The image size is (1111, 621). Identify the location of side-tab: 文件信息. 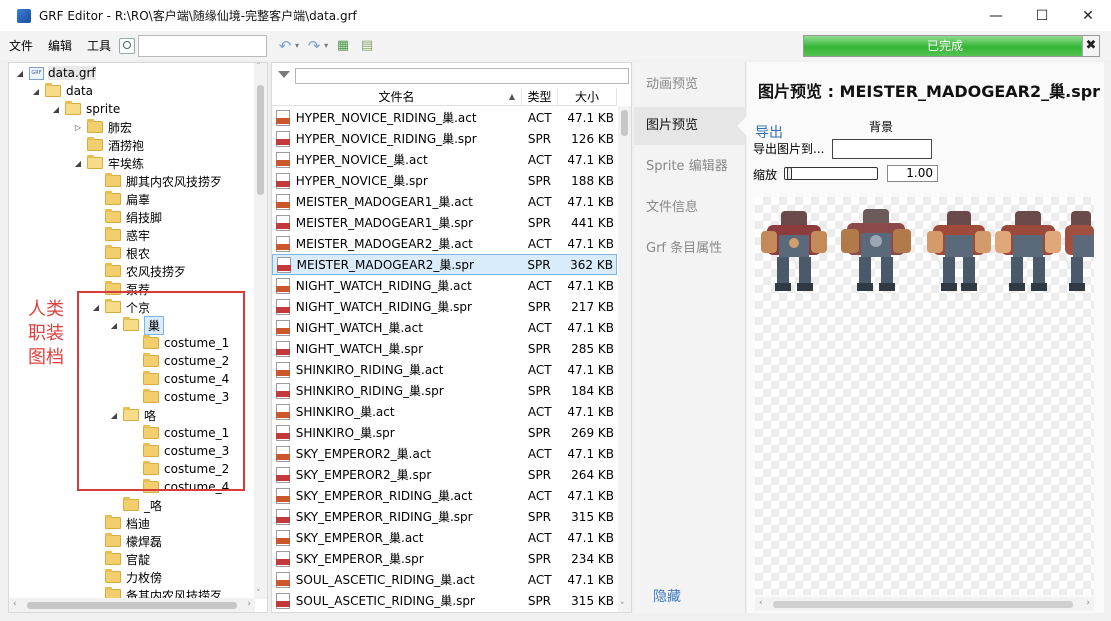
(690, 208).